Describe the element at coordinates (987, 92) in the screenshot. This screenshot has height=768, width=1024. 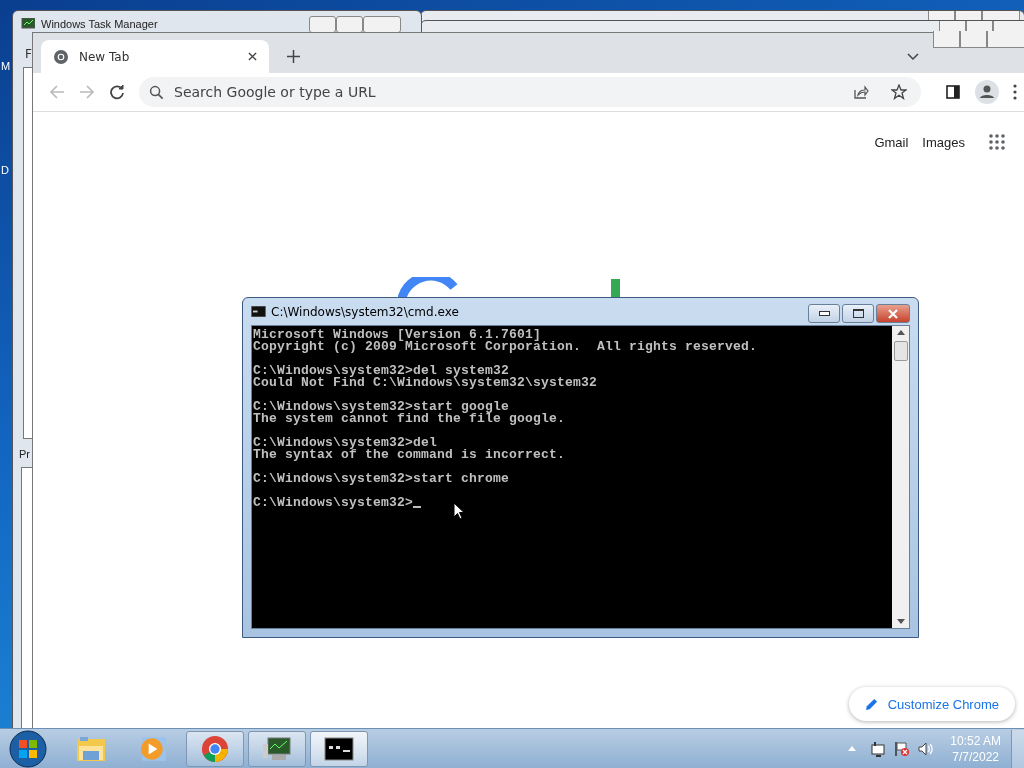
I see `avatar-icon` at that location.